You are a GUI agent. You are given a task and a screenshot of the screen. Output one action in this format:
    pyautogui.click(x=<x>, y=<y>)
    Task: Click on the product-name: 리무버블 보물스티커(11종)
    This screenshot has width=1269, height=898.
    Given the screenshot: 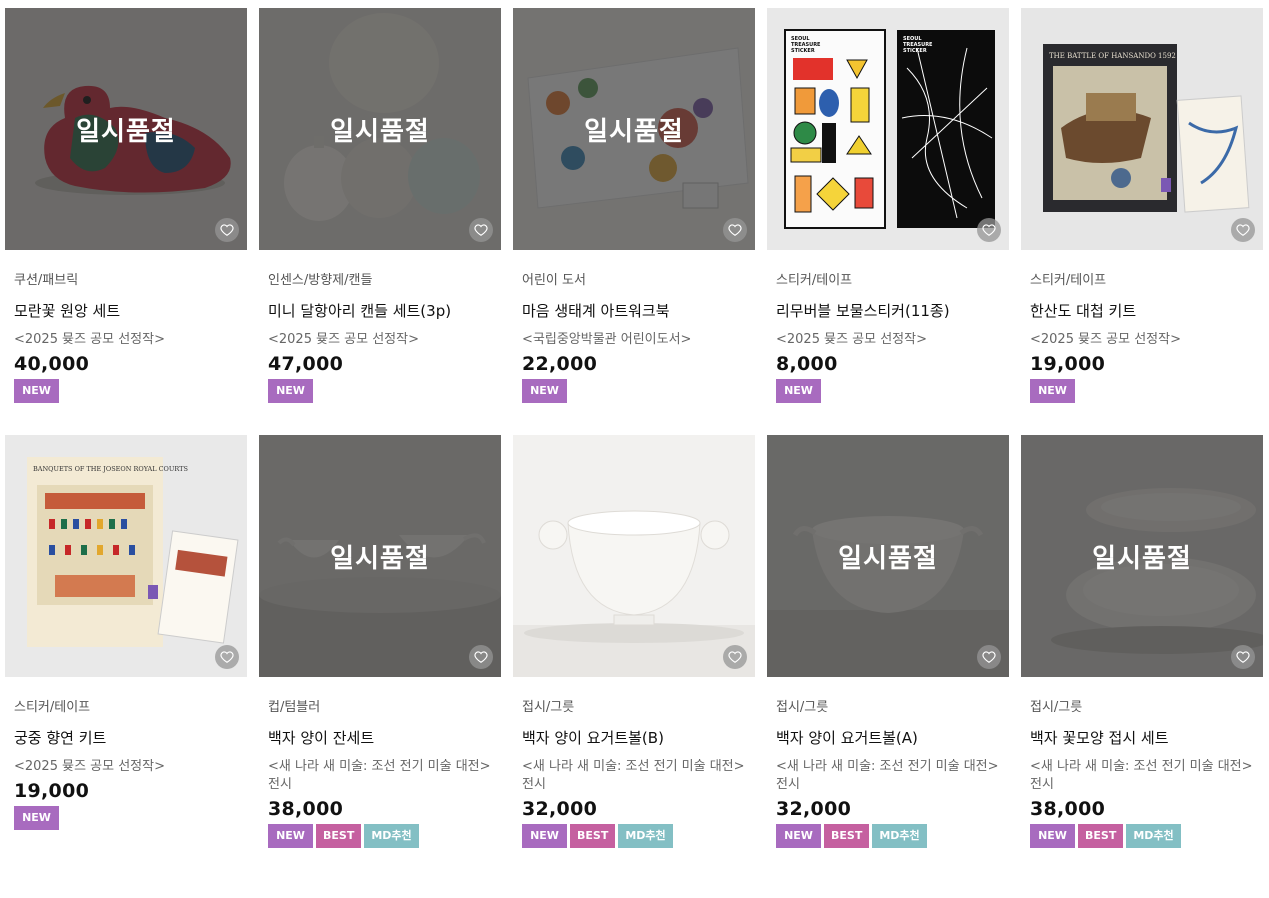 What is the action you would take?
    pyautogui.click(x=892, y=311)
    